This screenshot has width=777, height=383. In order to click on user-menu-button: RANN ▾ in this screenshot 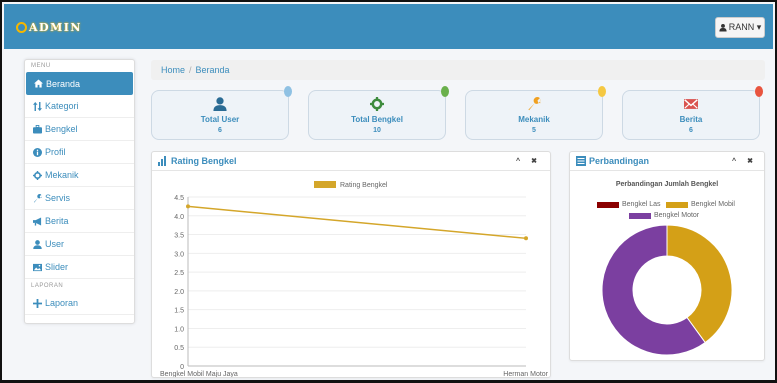, I will do `click(740, 27)`.